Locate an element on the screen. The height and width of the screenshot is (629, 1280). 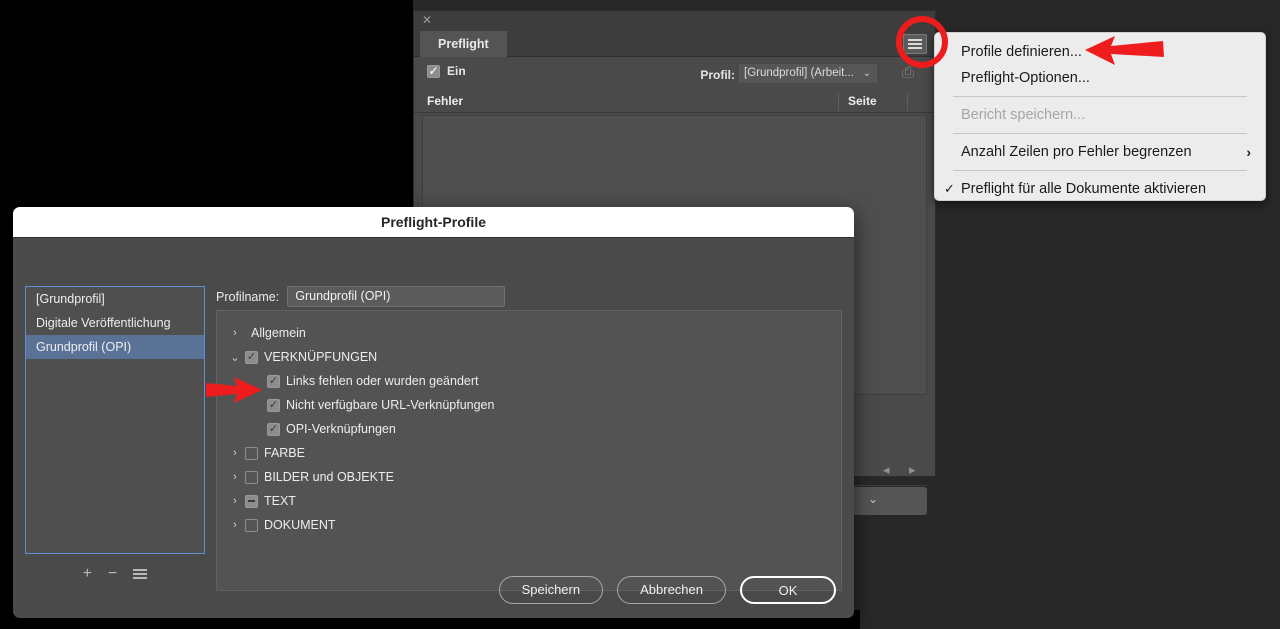
tree-row-text: › TEXT is located at coordinates (529, 501).